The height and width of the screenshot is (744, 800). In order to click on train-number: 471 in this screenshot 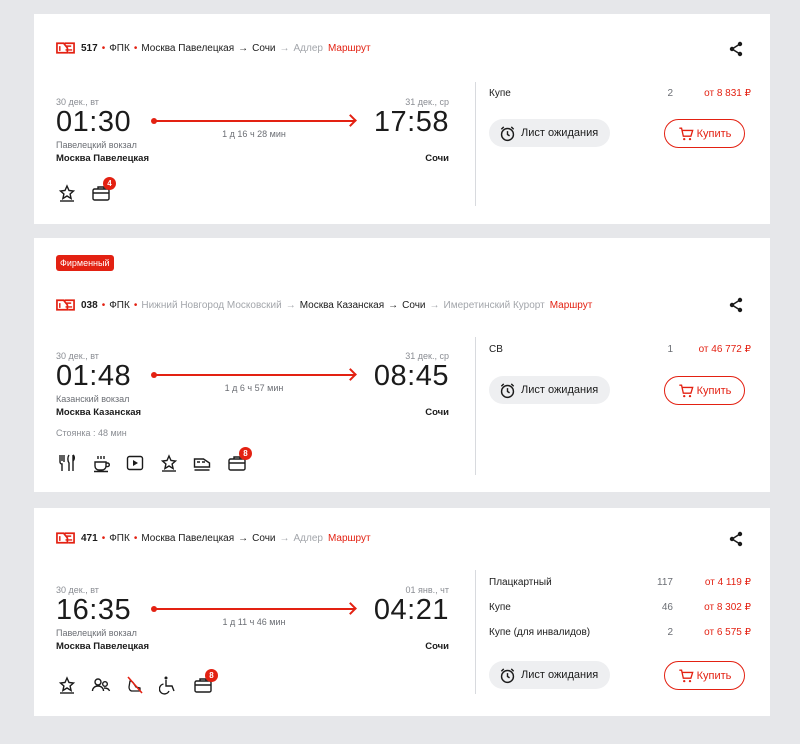, I will do `click(89, 538)`.